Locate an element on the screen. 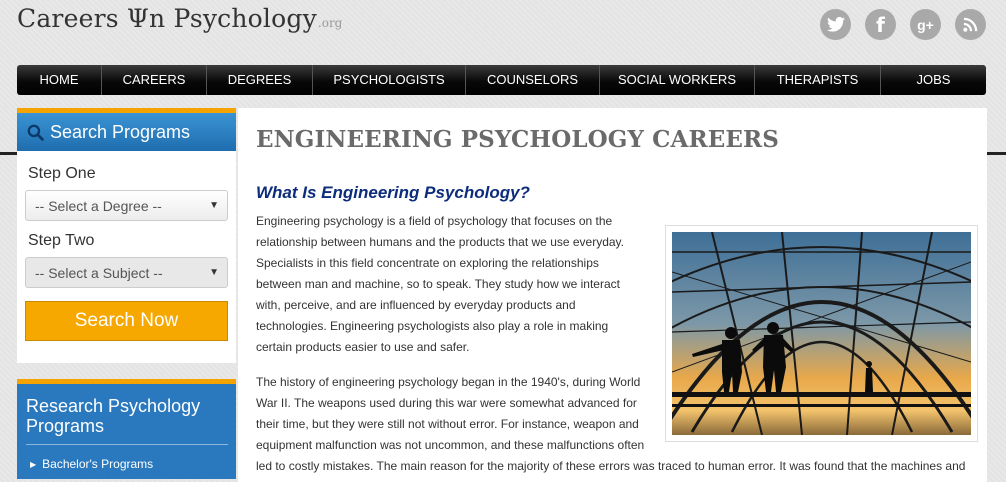 The image size is (1006, 482). research-programs-title: Research Psychology Programs is located at coordinates (127, 420).